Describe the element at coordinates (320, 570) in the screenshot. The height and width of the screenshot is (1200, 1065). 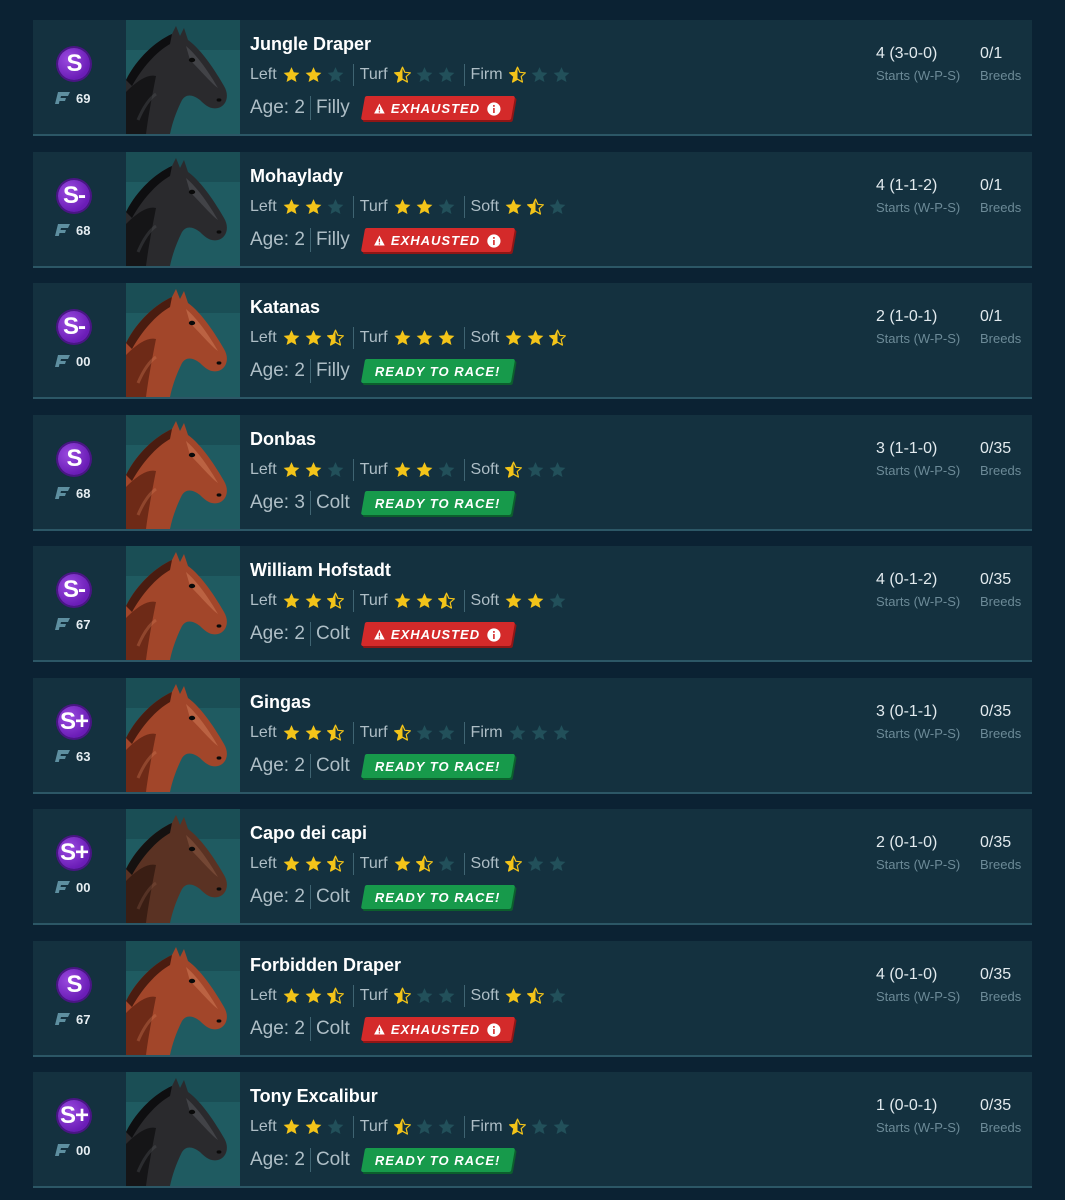
I see `horse-name: William Hofstadt` at that location.